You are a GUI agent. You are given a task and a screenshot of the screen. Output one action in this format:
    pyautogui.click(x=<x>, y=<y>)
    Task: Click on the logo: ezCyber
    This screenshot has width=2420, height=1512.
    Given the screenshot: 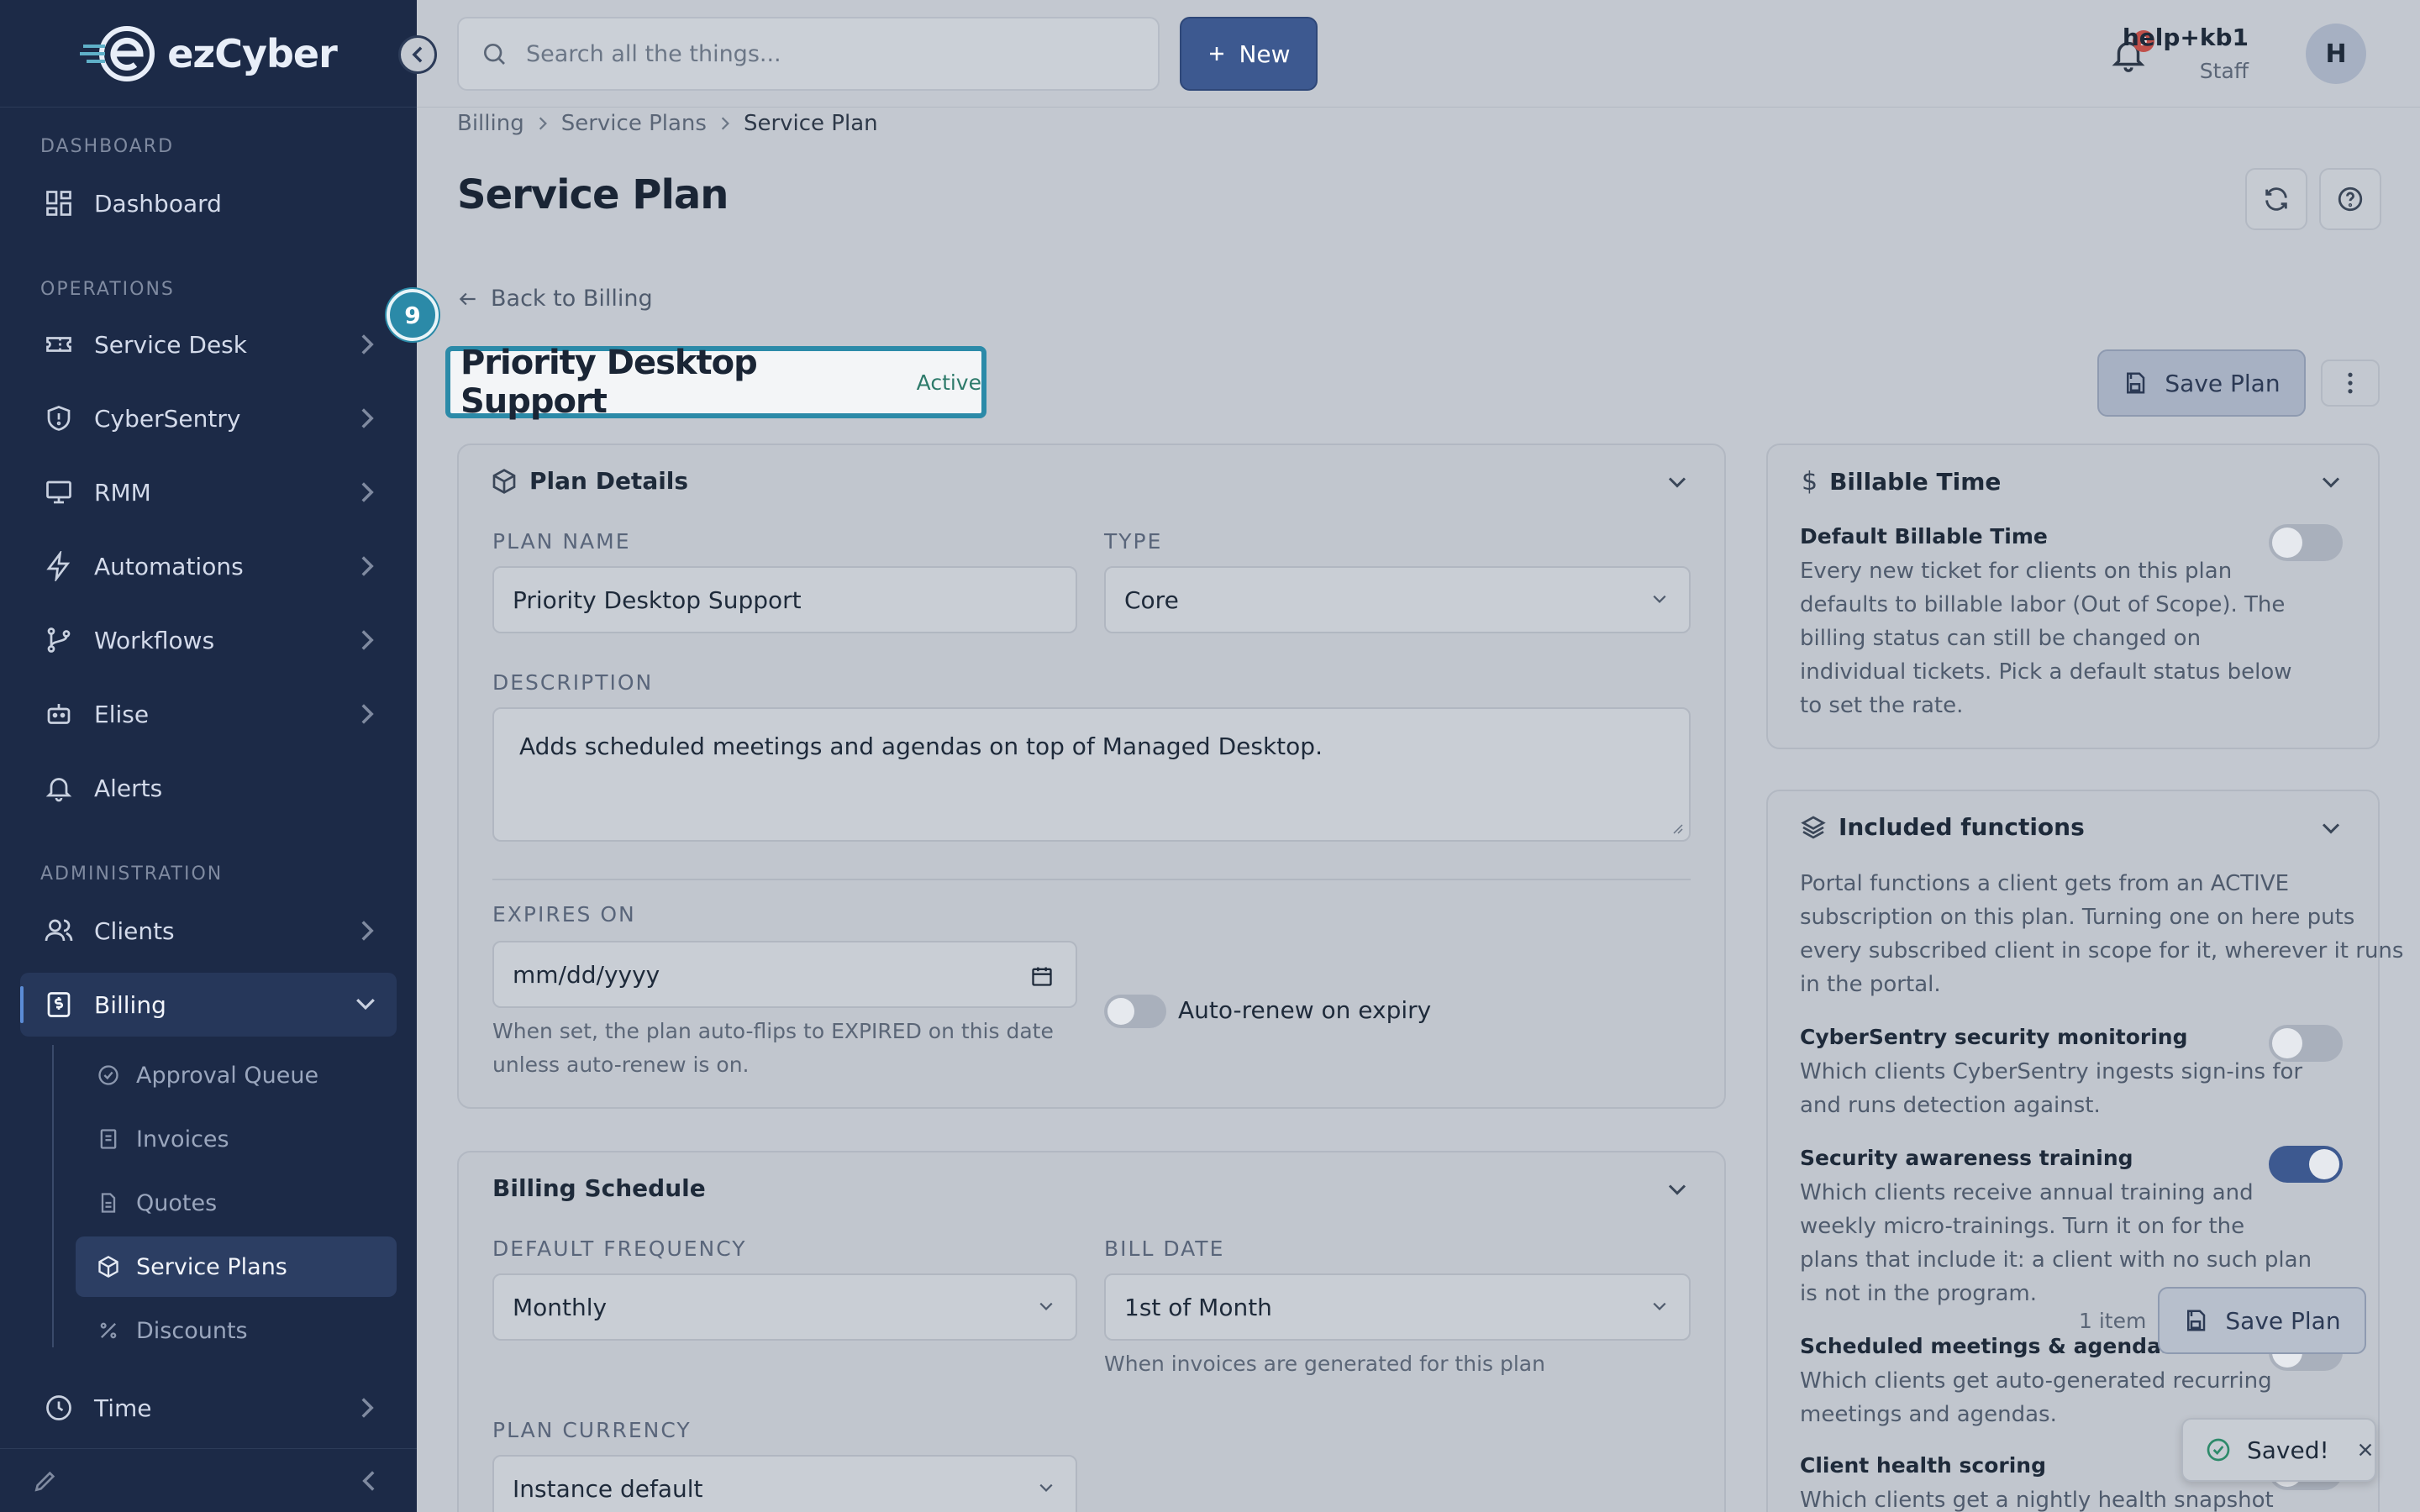 What is the action you would take?
    pyautogui.click(x=208, y=54)
    